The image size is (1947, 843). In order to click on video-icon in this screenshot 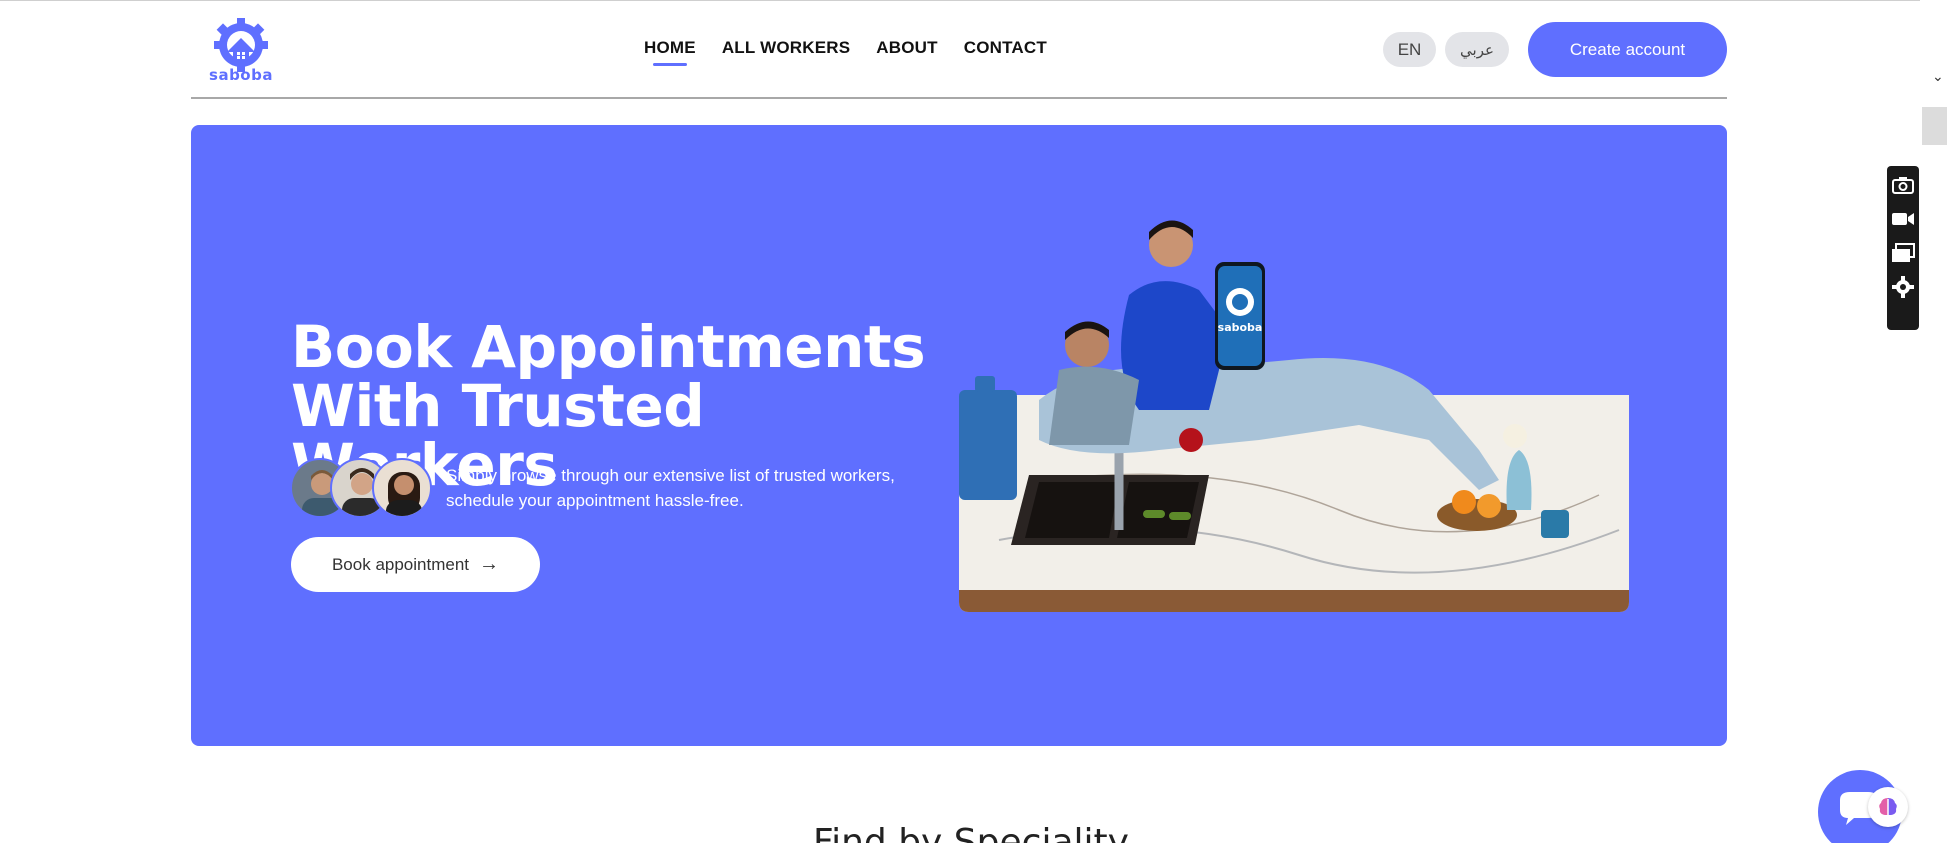, I will do `click(1903, 219)`.